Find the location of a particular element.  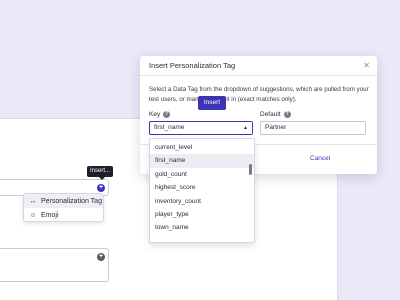

menu-item-label: Personalization Tag is located at coordinates (71, 201).